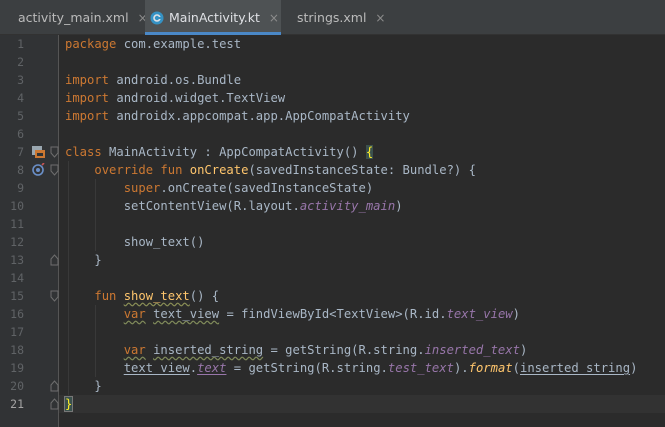  What do you see at coordinates (332, 17) in the screenshot?
I see `tab-label: strings.xml` at bounding box center [332, 17].